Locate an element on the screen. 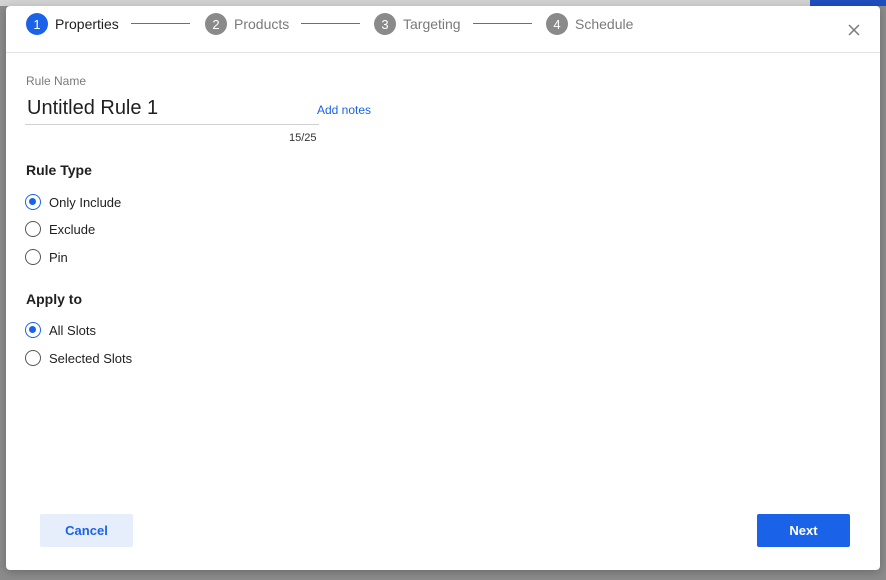  step-products: 2 Products is located at coordinates (247, 24).